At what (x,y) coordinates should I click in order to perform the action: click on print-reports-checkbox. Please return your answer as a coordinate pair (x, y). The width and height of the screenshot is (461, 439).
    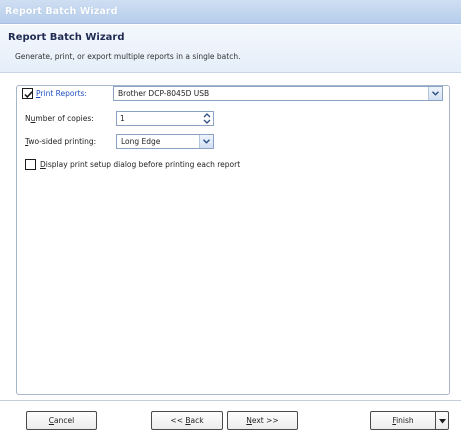
    Looking at the image, I should click on (27, 93).